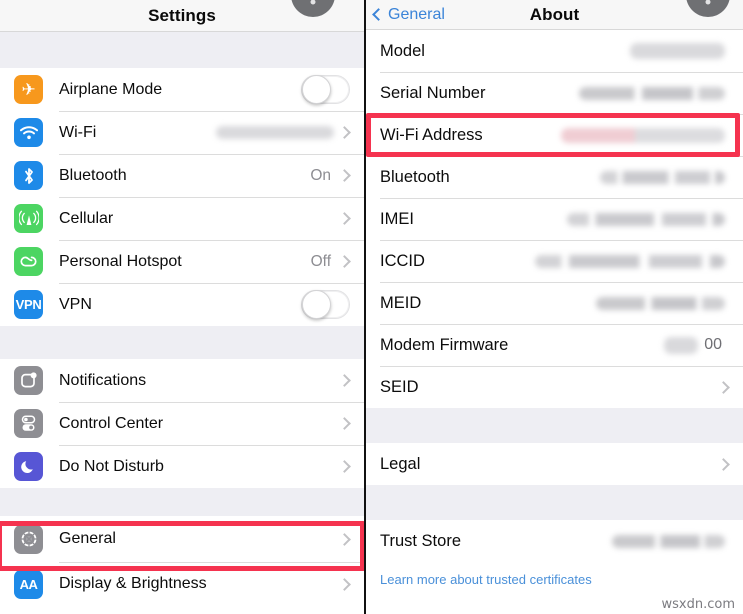  Describe the element at coordinates (133, 583) in the screenshot. I see `row-label: Display & Brightness` at that location.